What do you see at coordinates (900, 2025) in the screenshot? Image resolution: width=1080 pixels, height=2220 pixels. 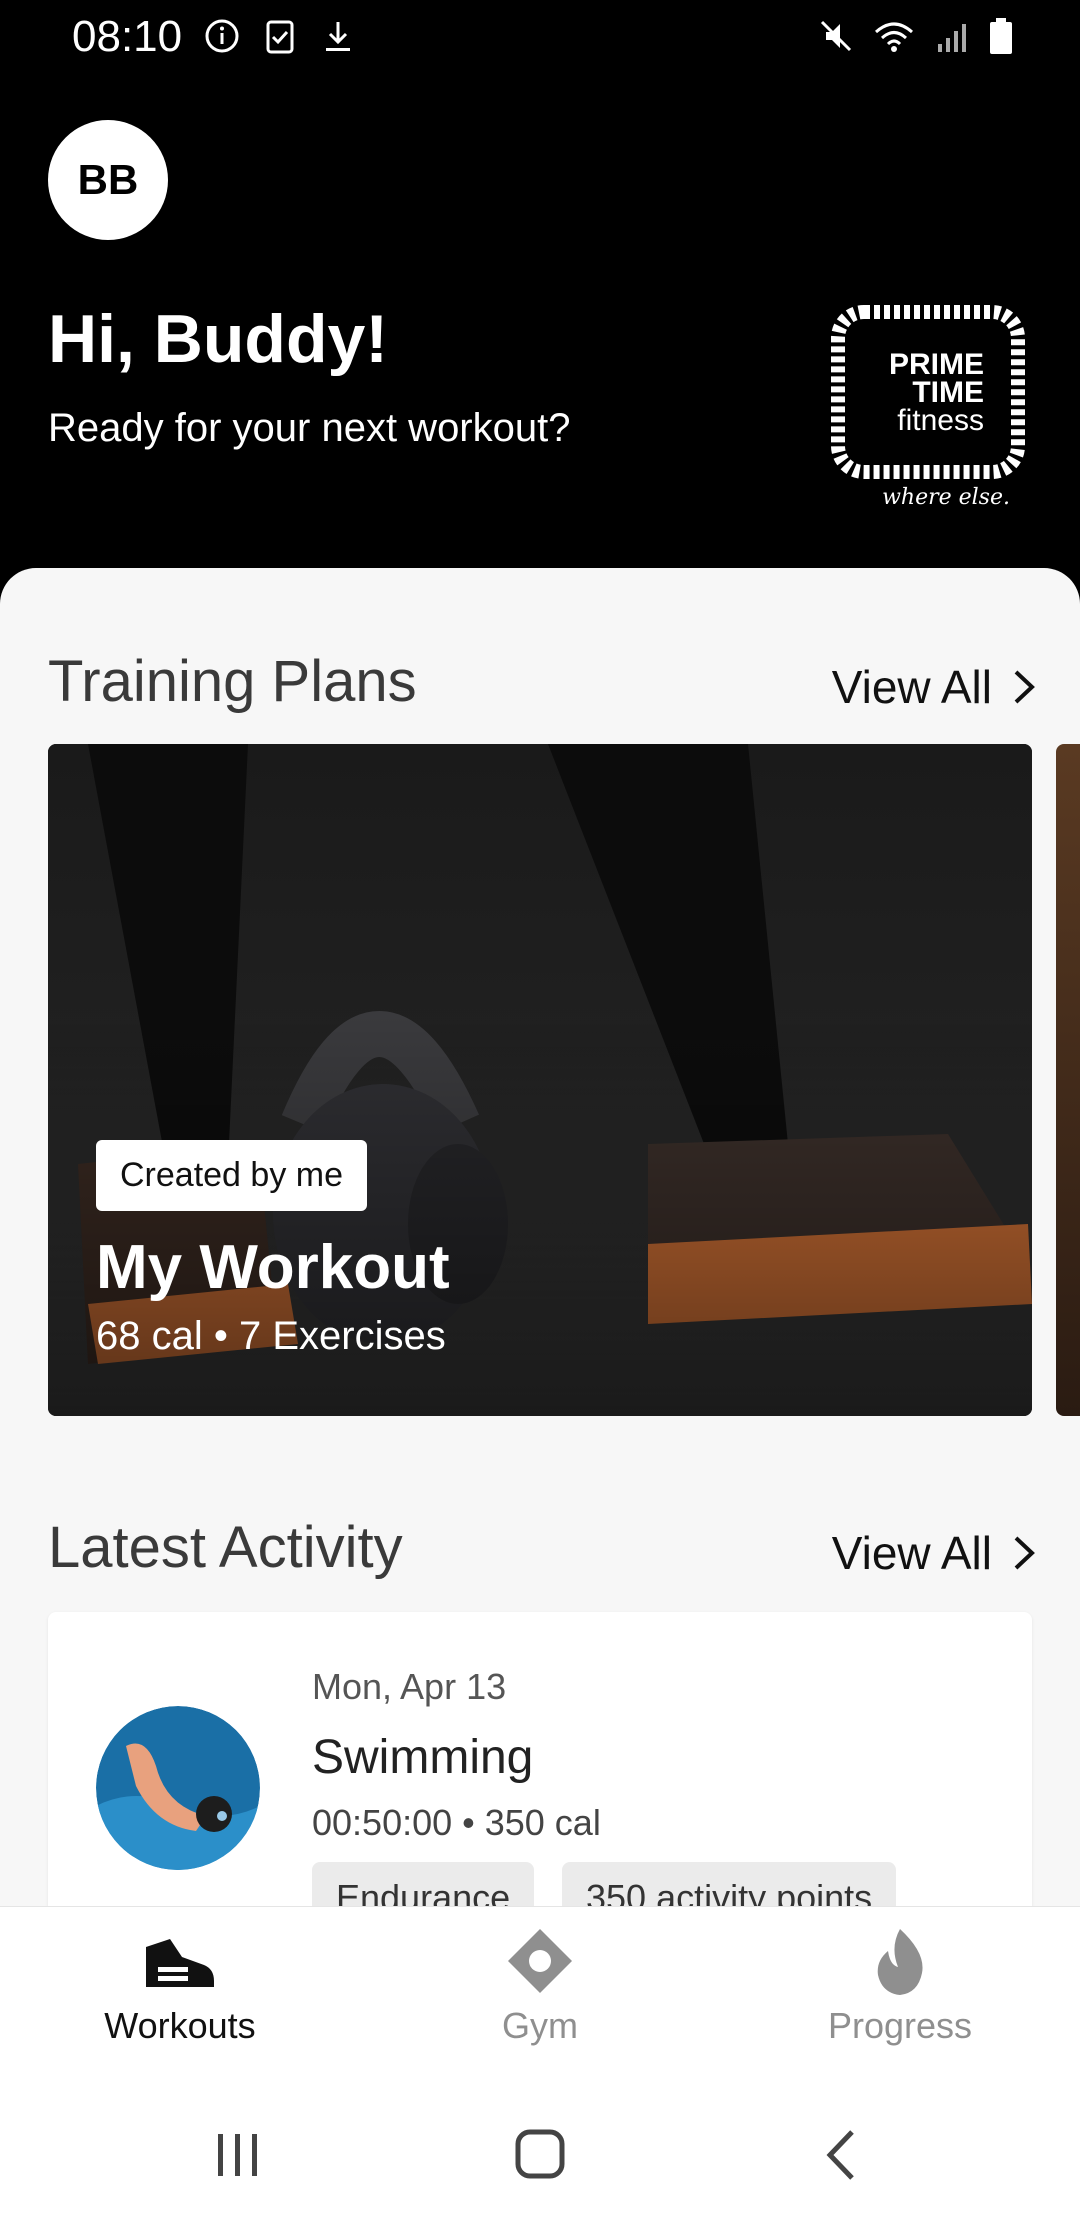 I see `nav-label-progress: Progress` at bounding box center [900, 2025].